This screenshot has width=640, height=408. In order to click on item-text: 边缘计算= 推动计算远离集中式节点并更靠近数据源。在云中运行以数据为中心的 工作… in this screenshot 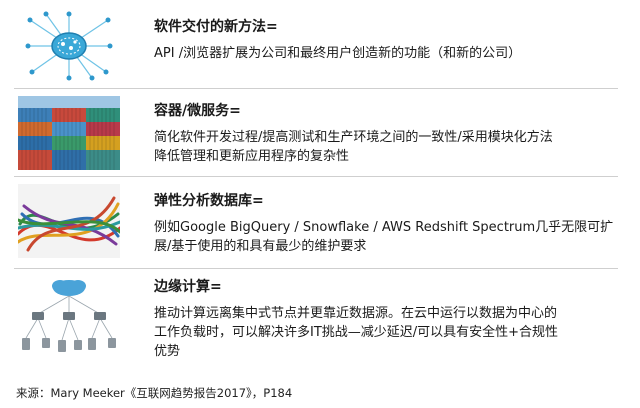, I will do `click(386, 319)`.